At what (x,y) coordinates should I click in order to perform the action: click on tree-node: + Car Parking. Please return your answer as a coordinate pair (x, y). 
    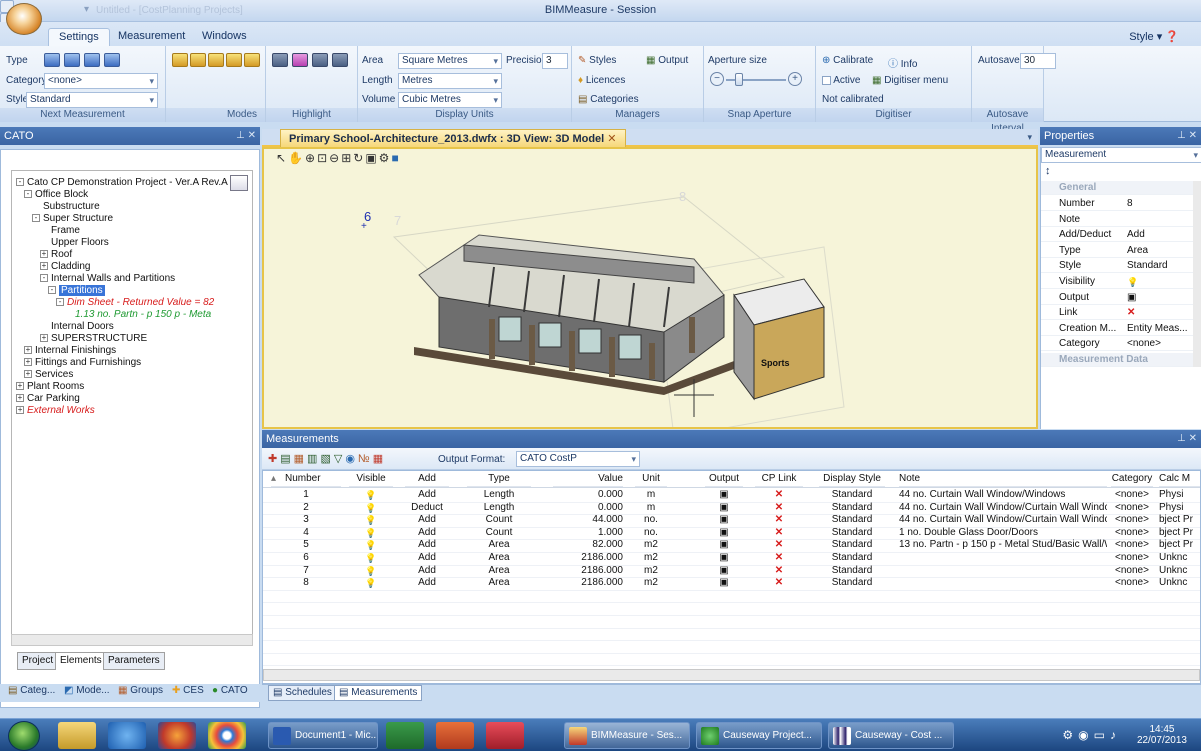
    Looking at the image, I should click on (48, 398).